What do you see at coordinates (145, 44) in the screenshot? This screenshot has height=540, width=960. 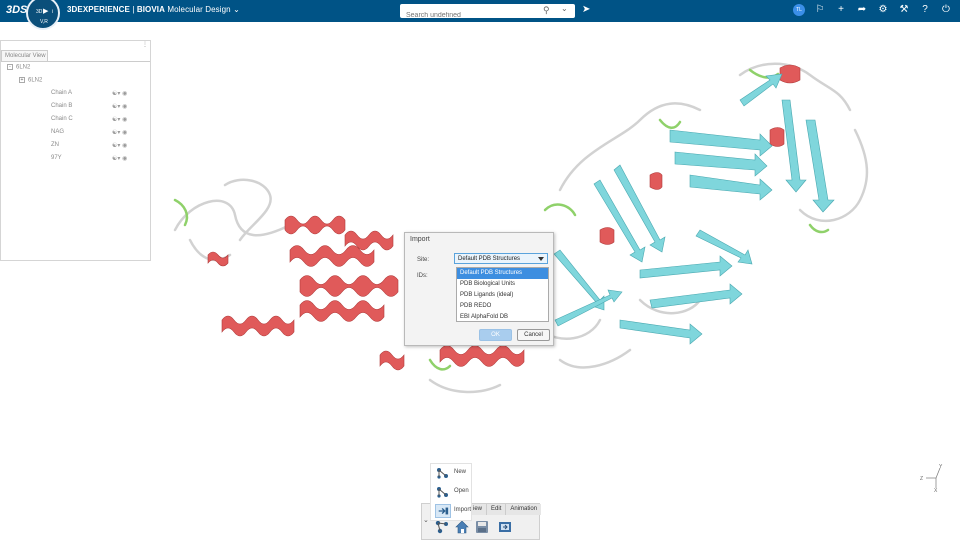 I see `panel-grip-icon: ⋮` at bounding box center [145, 44].